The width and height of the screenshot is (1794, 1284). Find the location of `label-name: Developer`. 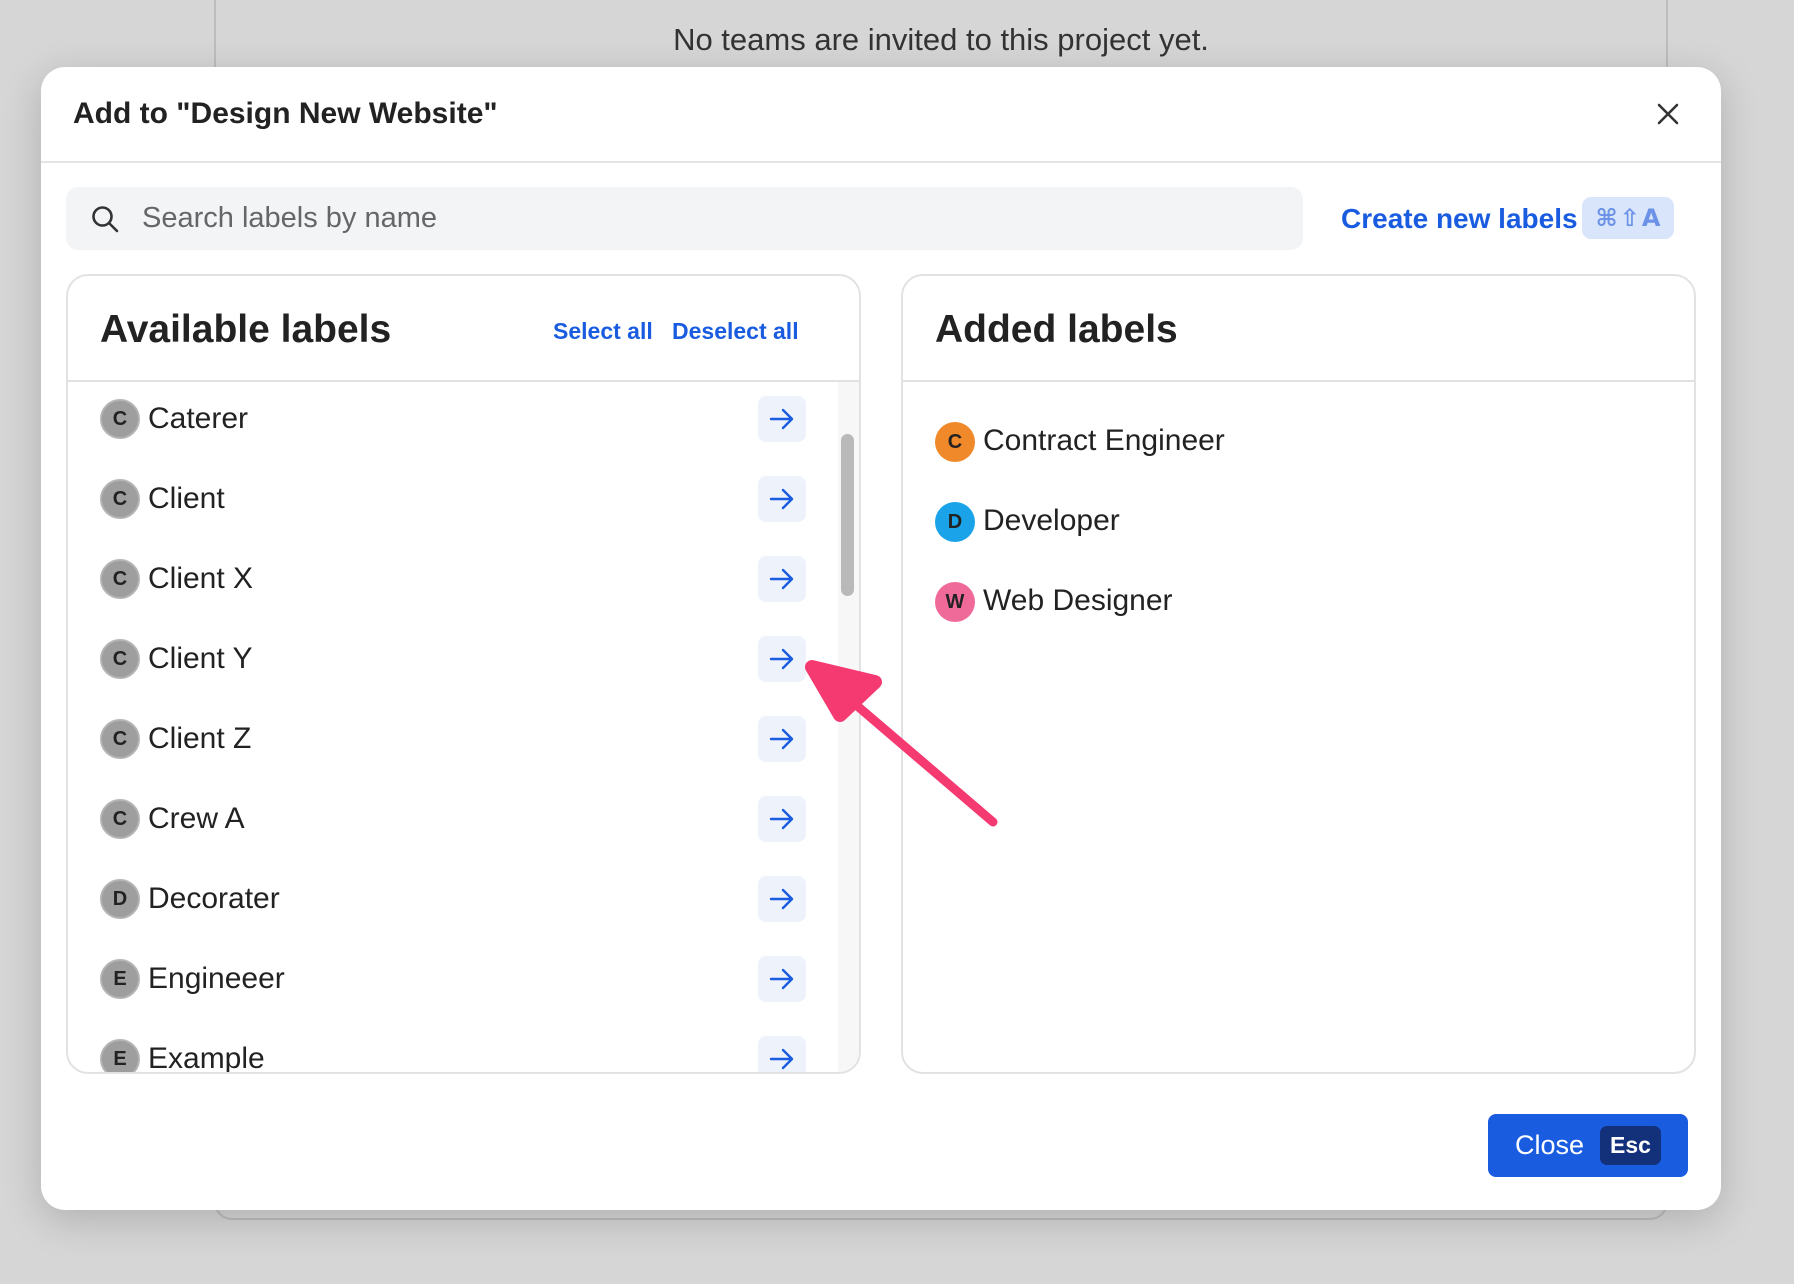

label-name: Developer is located at coordinates (1051, 520).